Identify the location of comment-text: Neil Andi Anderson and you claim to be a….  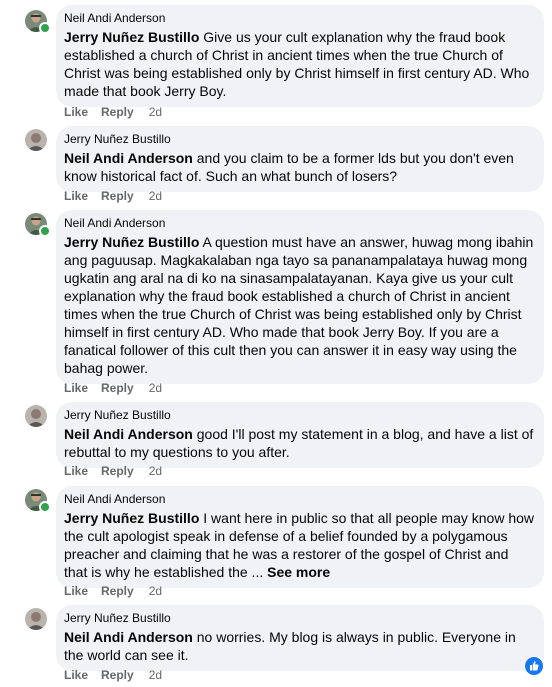
(299, 167).